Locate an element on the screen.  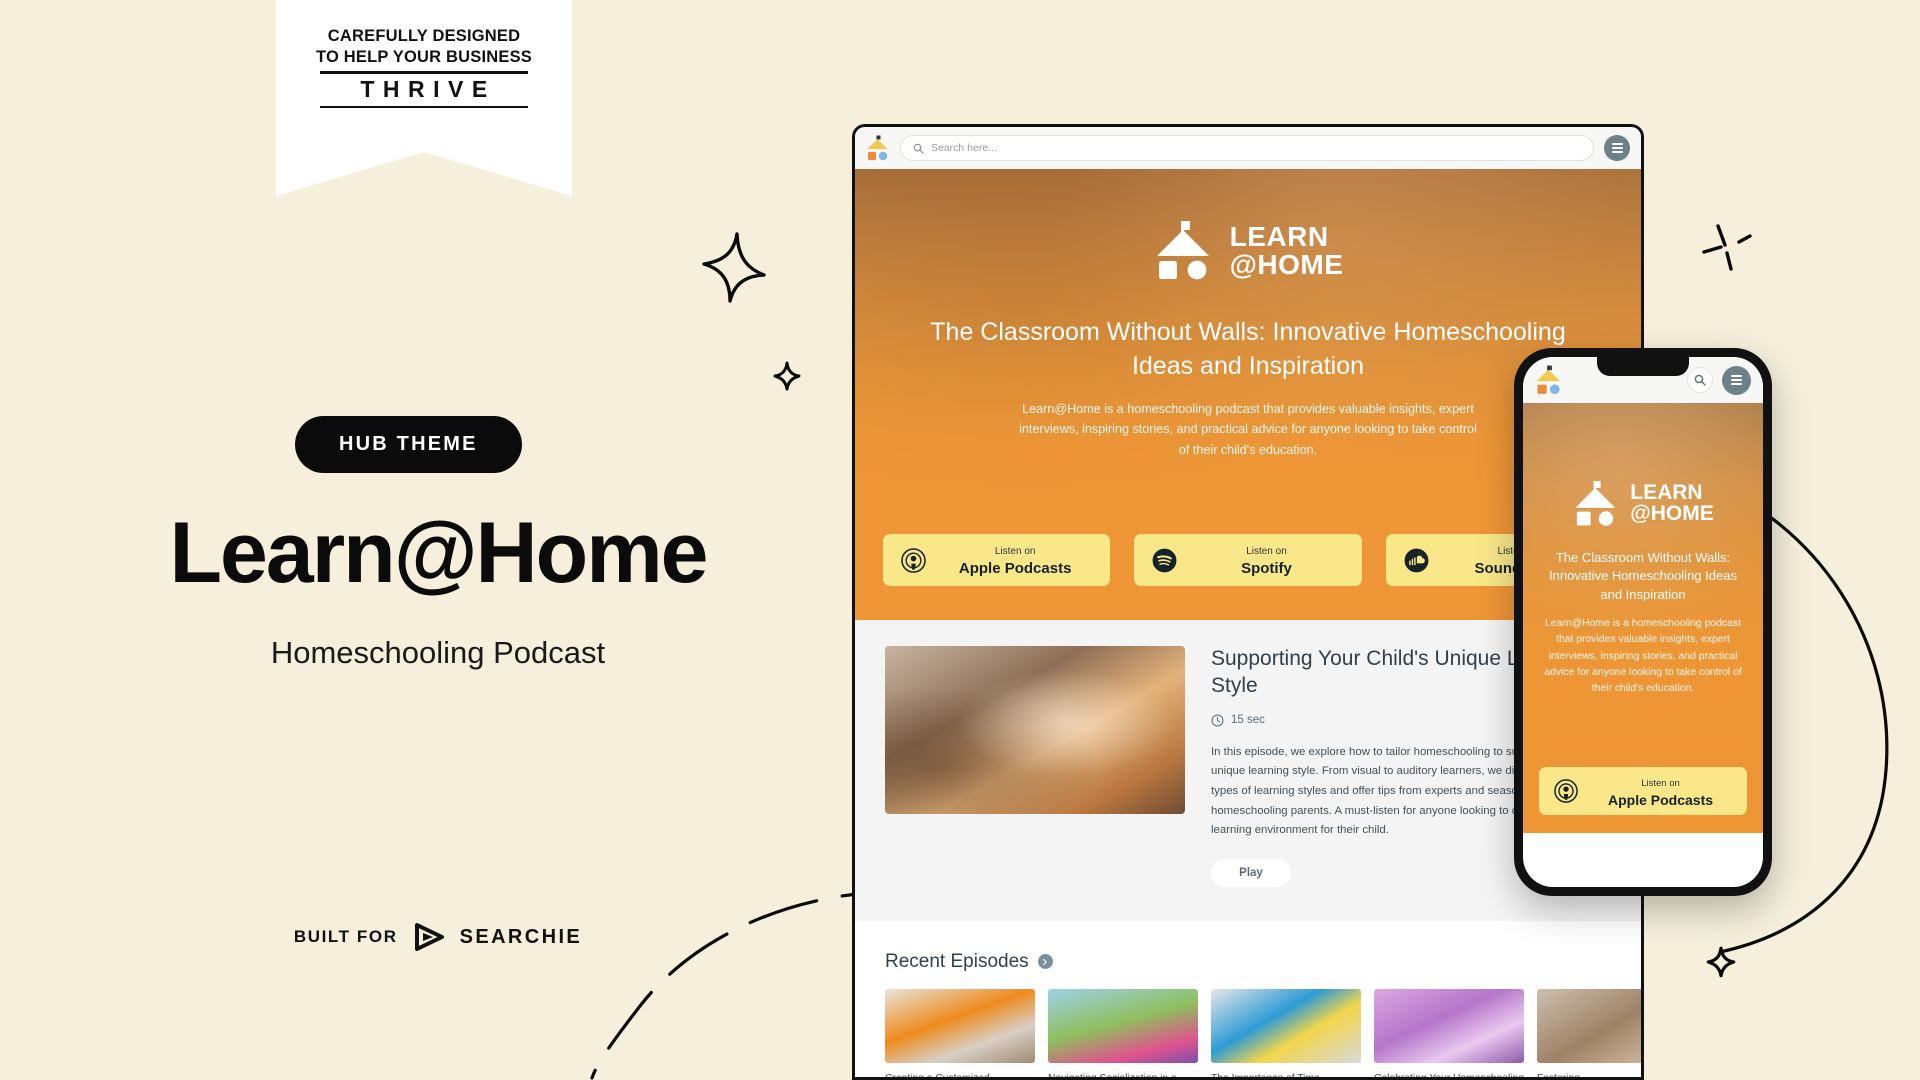
sparkle-star-bottom-right-icon is located at coordinates (1721, 962).